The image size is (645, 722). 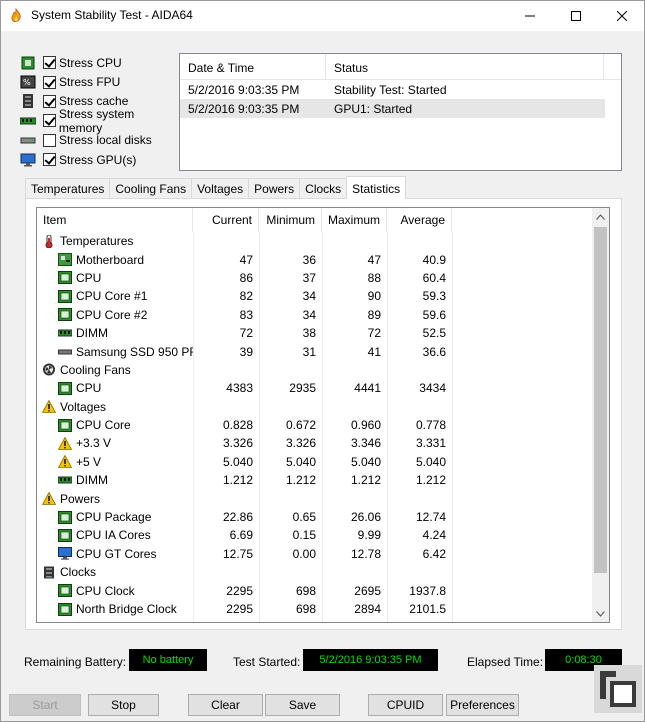 What do you see at coordinates (92, 480) in the screenshot?
I see `stats-item-label: DIMM` at bounding box center [92, 480].